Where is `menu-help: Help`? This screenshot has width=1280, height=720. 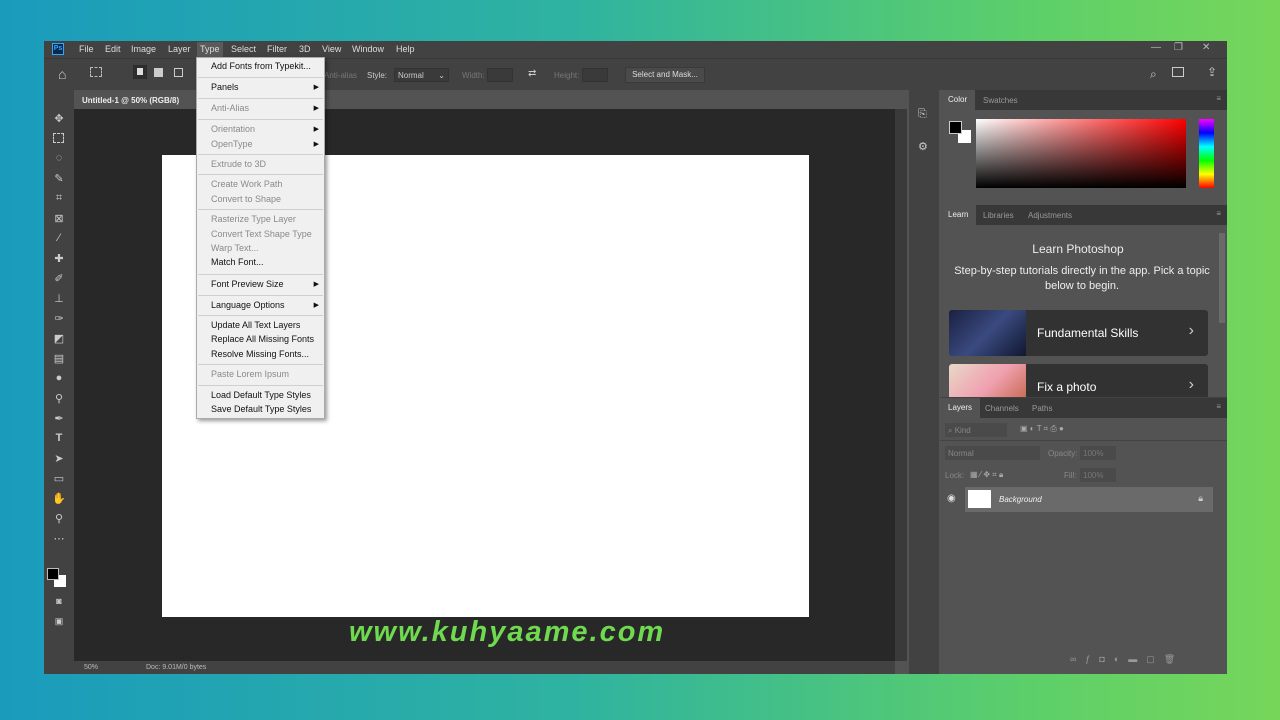
menu-help: Help is located at coordinates (405, 49).